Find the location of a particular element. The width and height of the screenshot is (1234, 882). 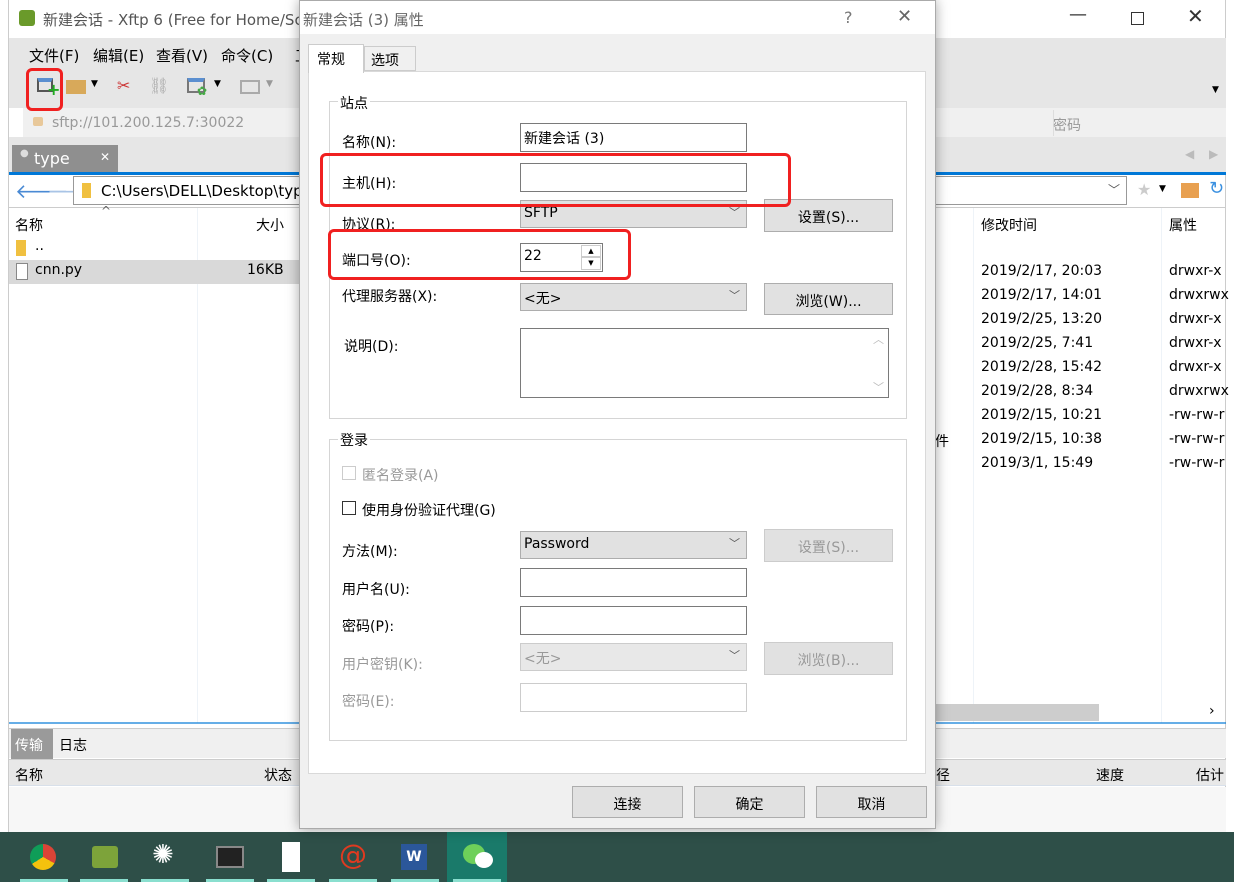

tab-log: 日志 is located at coordinates (73, 745).